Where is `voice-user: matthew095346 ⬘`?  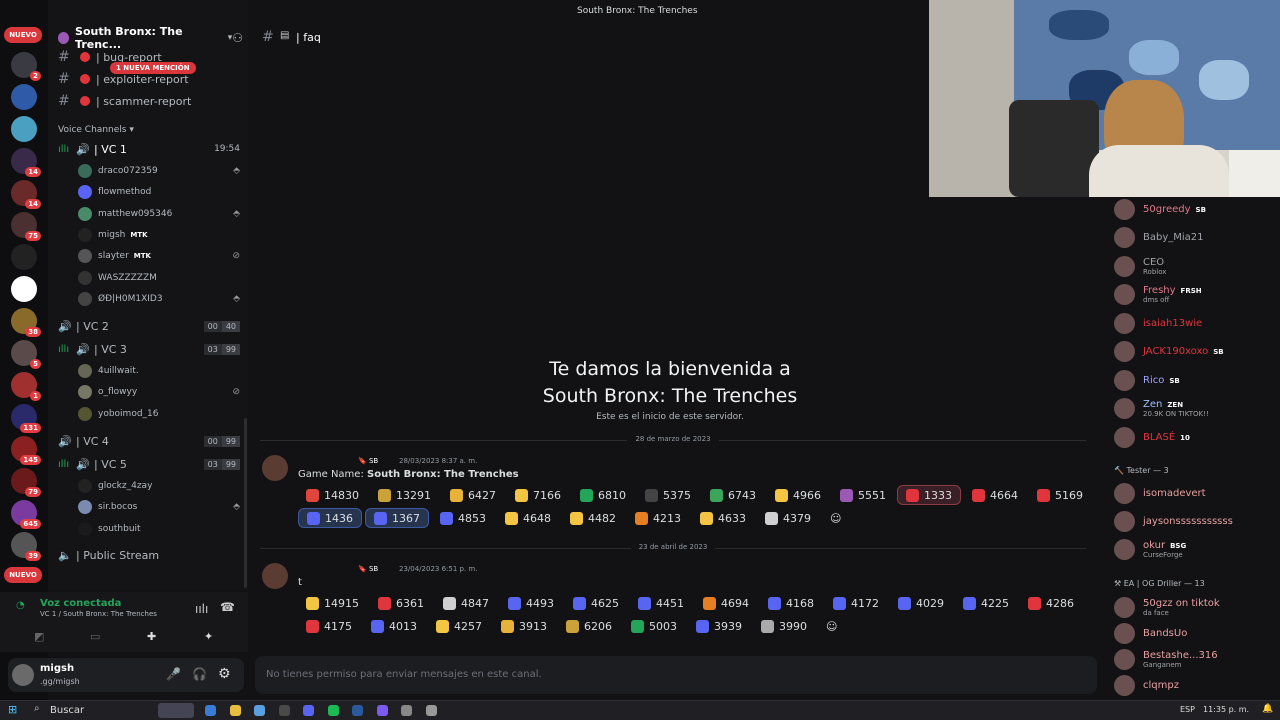 voice-user: matthew095346 ⬘ is located at coordinates (159, 214).